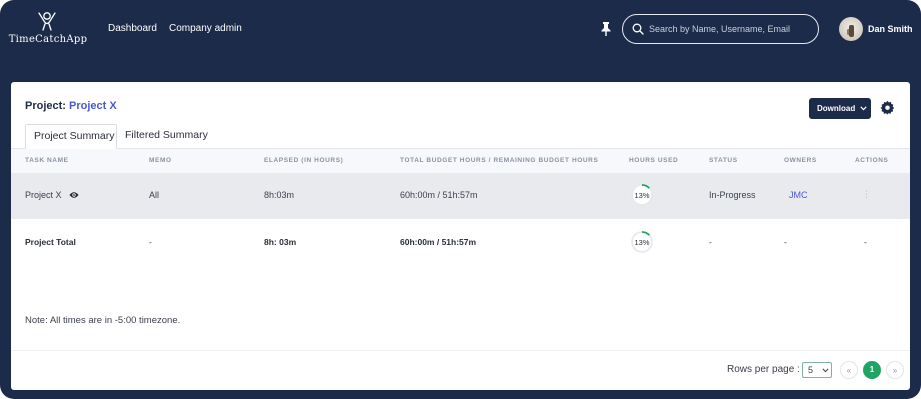  I want to click on timezone-note: Note: All times are in -5:00 timezone., so click(103, 320).